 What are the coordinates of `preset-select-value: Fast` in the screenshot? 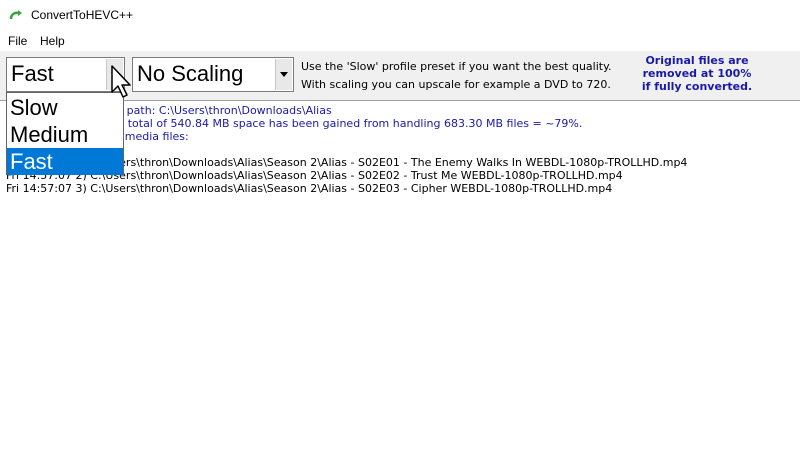 It's located at (32, 73).